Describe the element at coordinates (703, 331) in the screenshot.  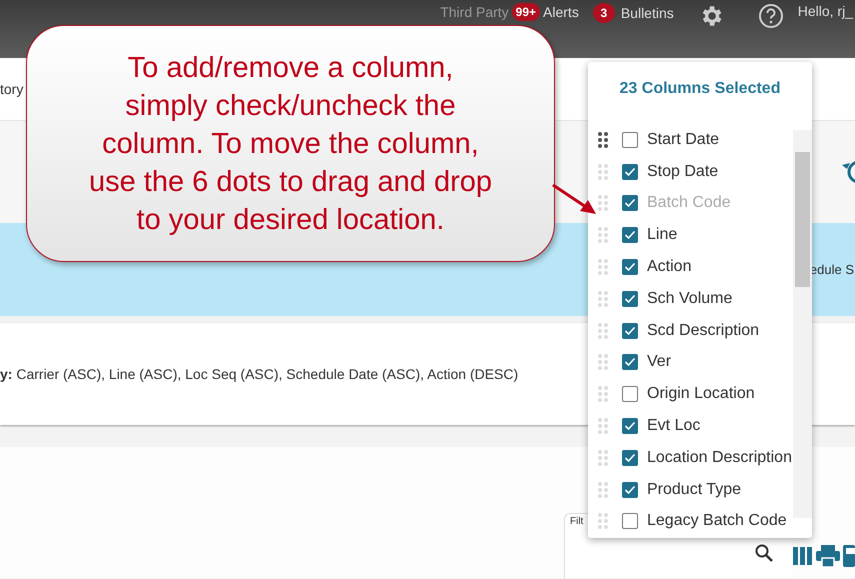
I see `column-label: Scd Description` at that location.